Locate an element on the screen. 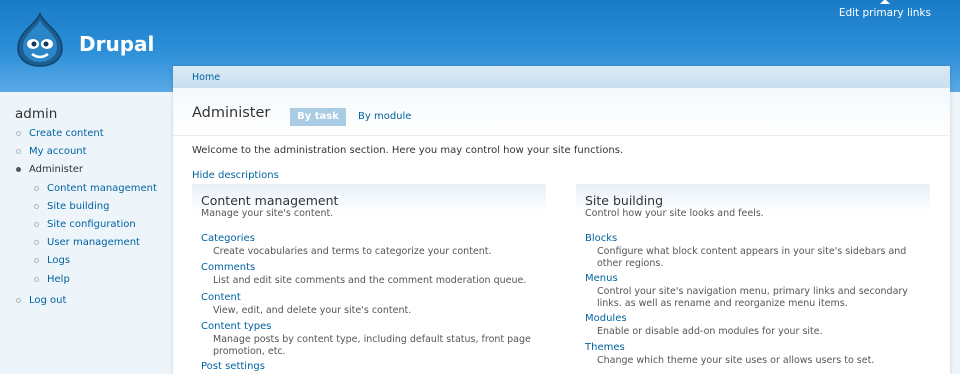 This screenshot has height=374, width=960. sidebar-item-label: Log out is located at coordinates (47, 300).